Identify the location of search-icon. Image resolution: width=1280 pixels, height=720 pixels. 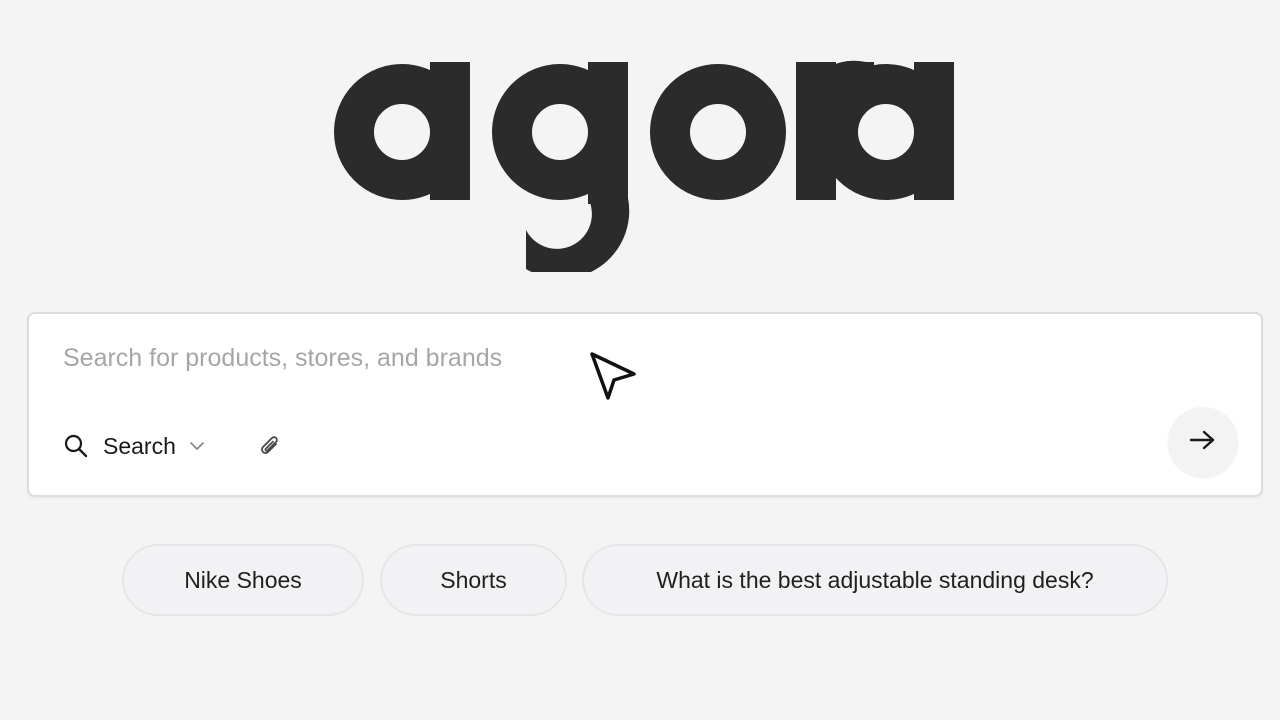
(76, 446).